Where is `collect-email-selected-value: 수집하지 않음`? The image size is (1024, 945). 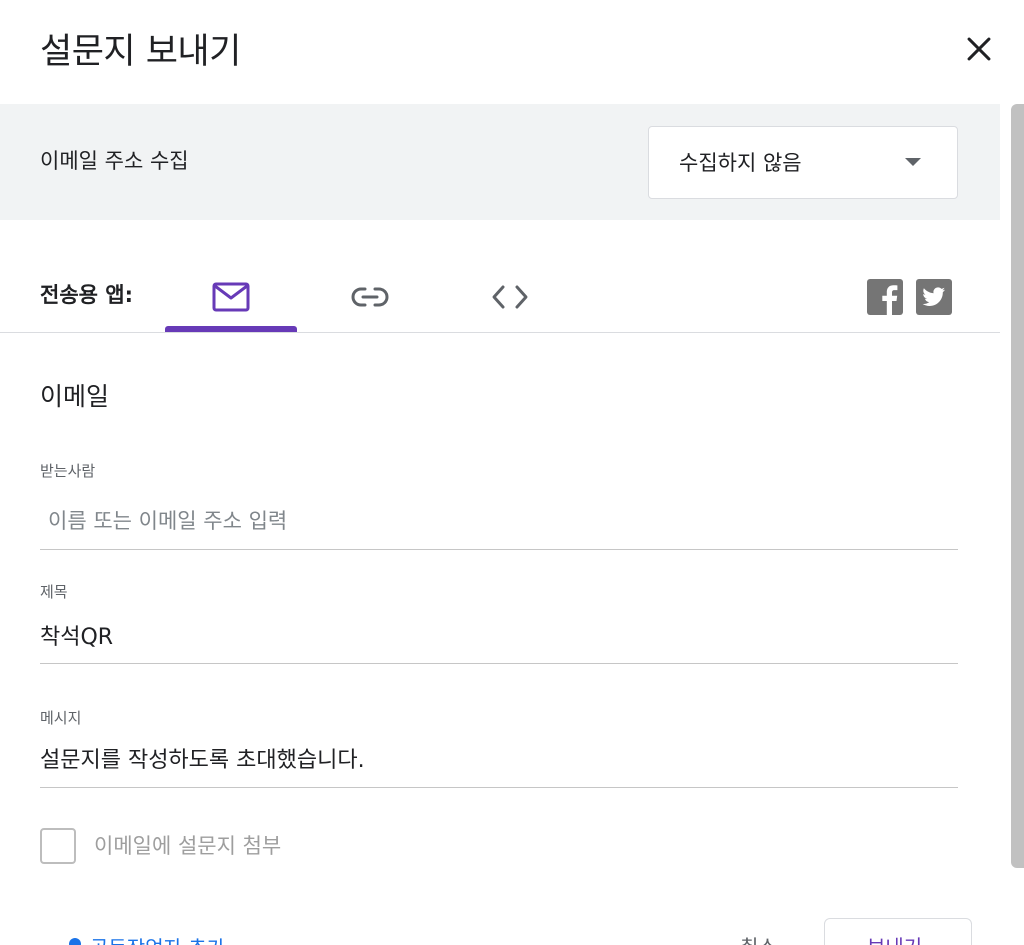
collect-email-selected-value: 수집하지 않음 is located at coordinates (740, 163).